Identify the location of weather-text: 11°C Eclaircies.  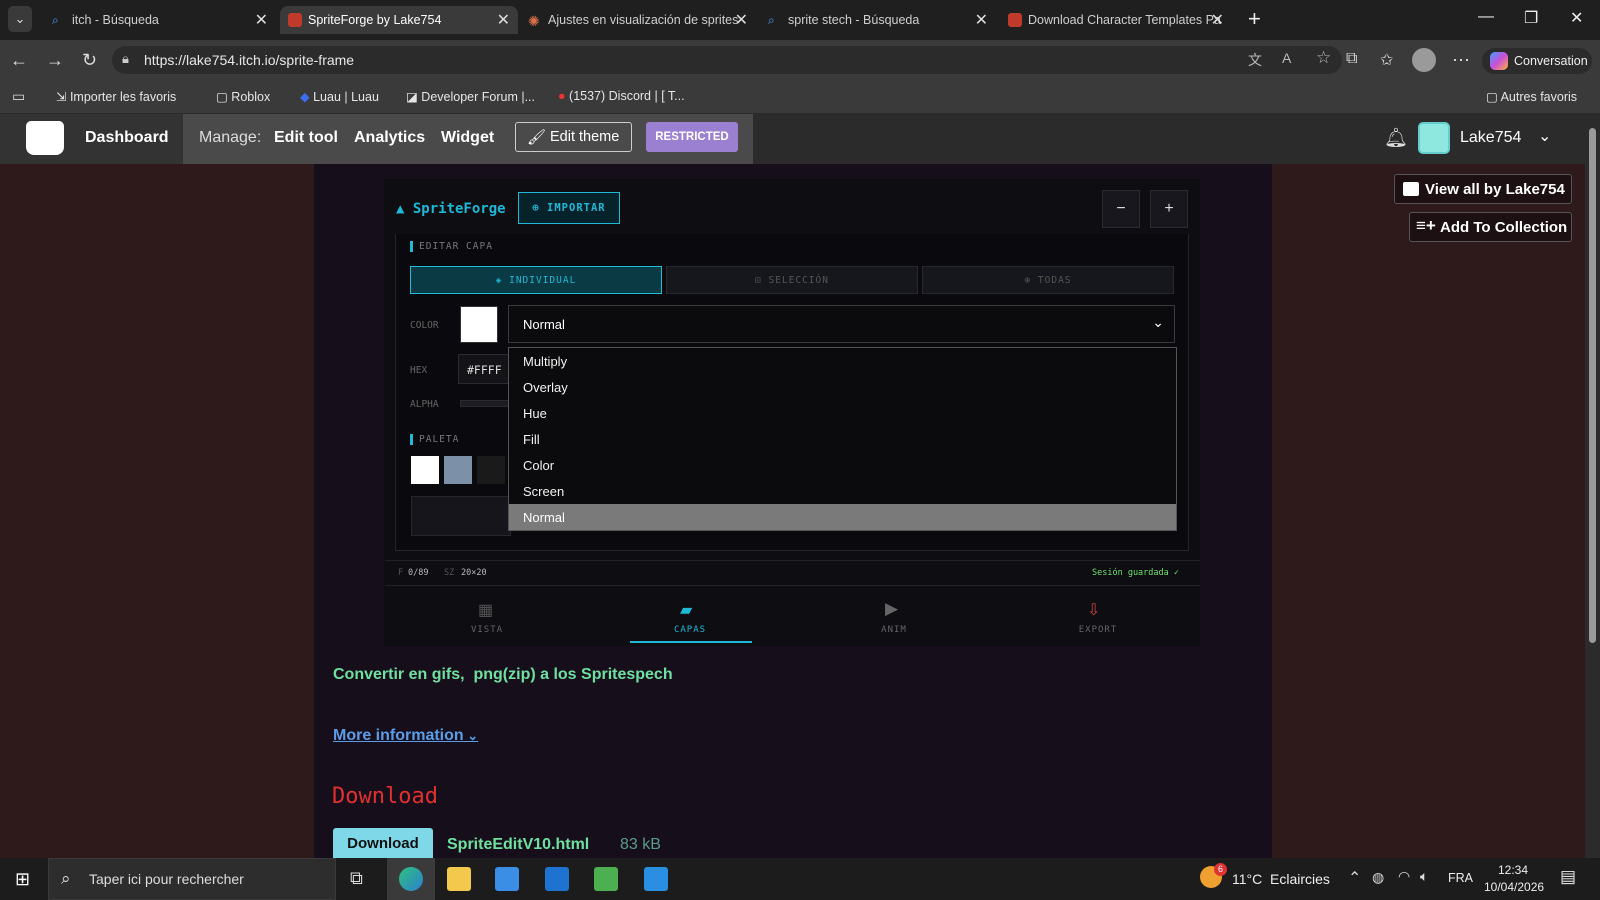
(1281, 879).